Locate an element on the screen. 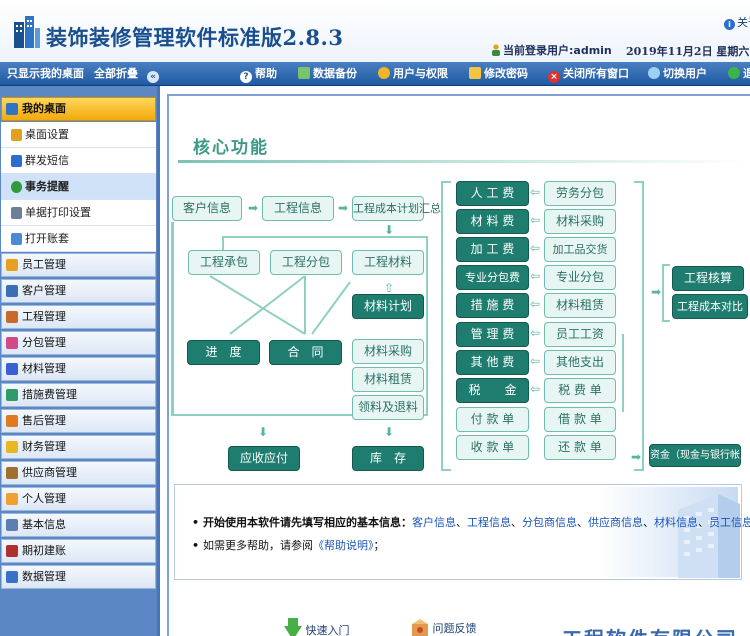 This screenshot has width=750, height=636. material-plan-button: 材料计划 is located at coordinates (388, 306).